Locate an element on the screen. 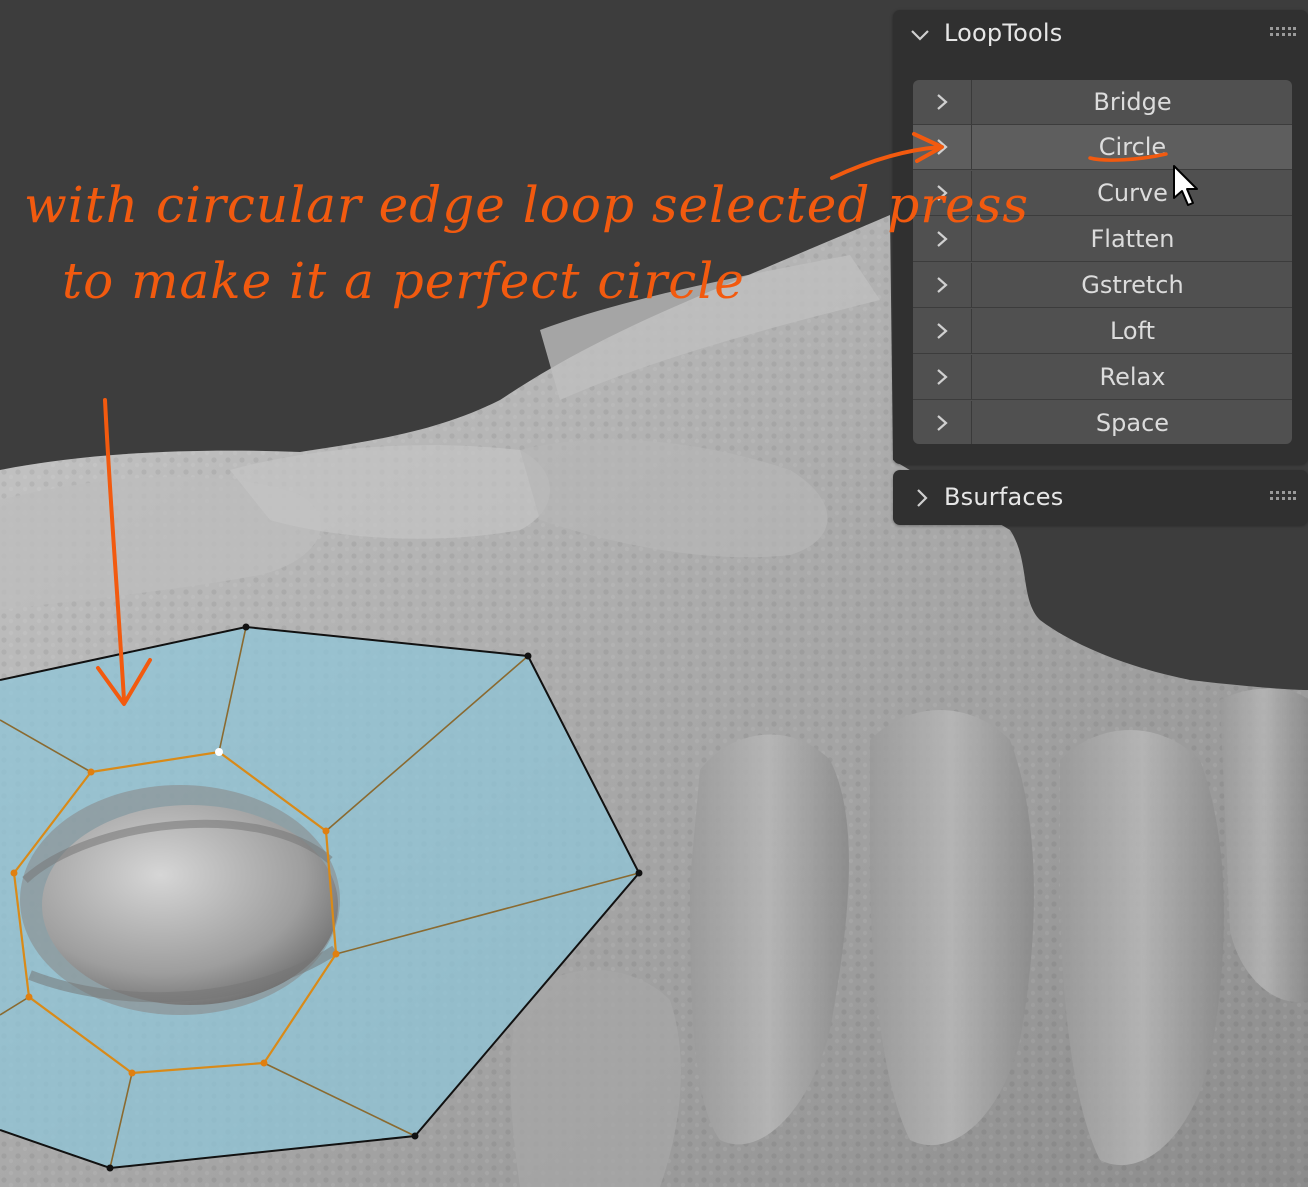 This screenshot has width=1308, height=1187. tool-row-relax: Relax is located at coordinates (1102, 377).